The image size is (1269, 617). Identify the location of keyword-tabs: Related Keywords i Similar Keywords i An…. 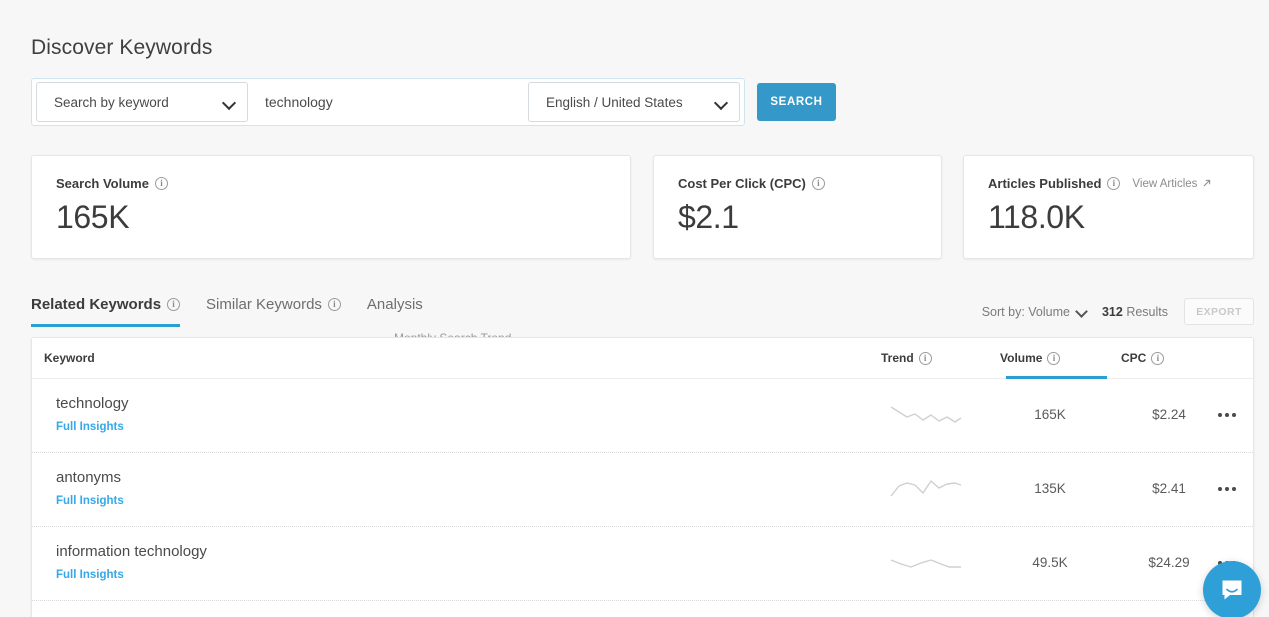
(227, 311).